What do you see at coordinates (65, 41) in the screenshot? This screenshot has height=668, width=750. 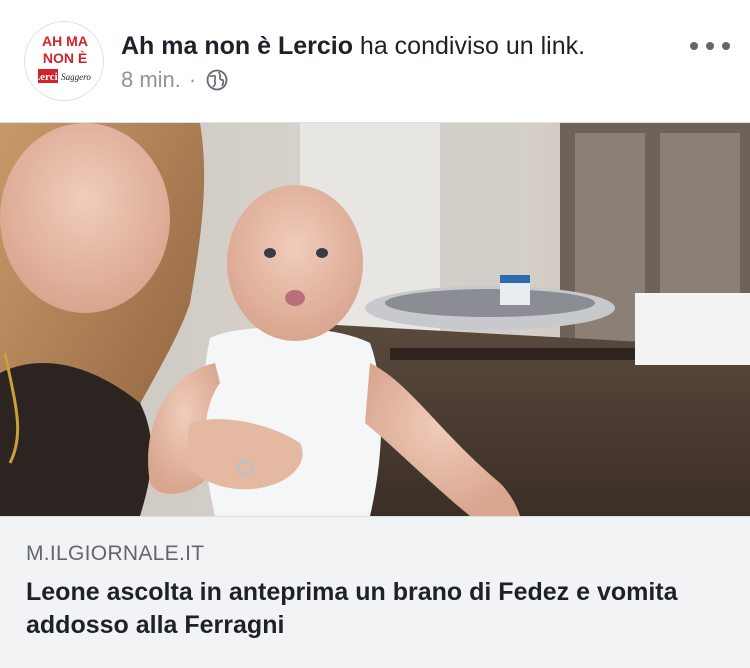 I see `avatar-line1: AH MA` at bounding box center [65, 41].